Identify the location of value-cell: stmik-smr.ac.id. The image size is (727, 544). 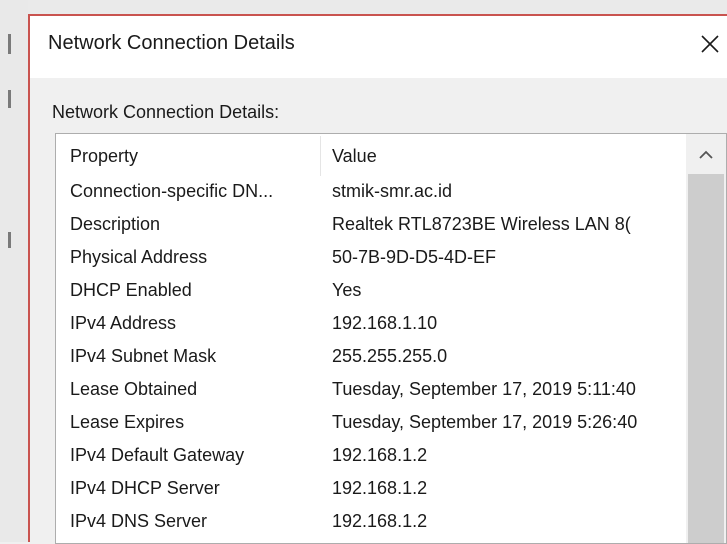
(392, 191).